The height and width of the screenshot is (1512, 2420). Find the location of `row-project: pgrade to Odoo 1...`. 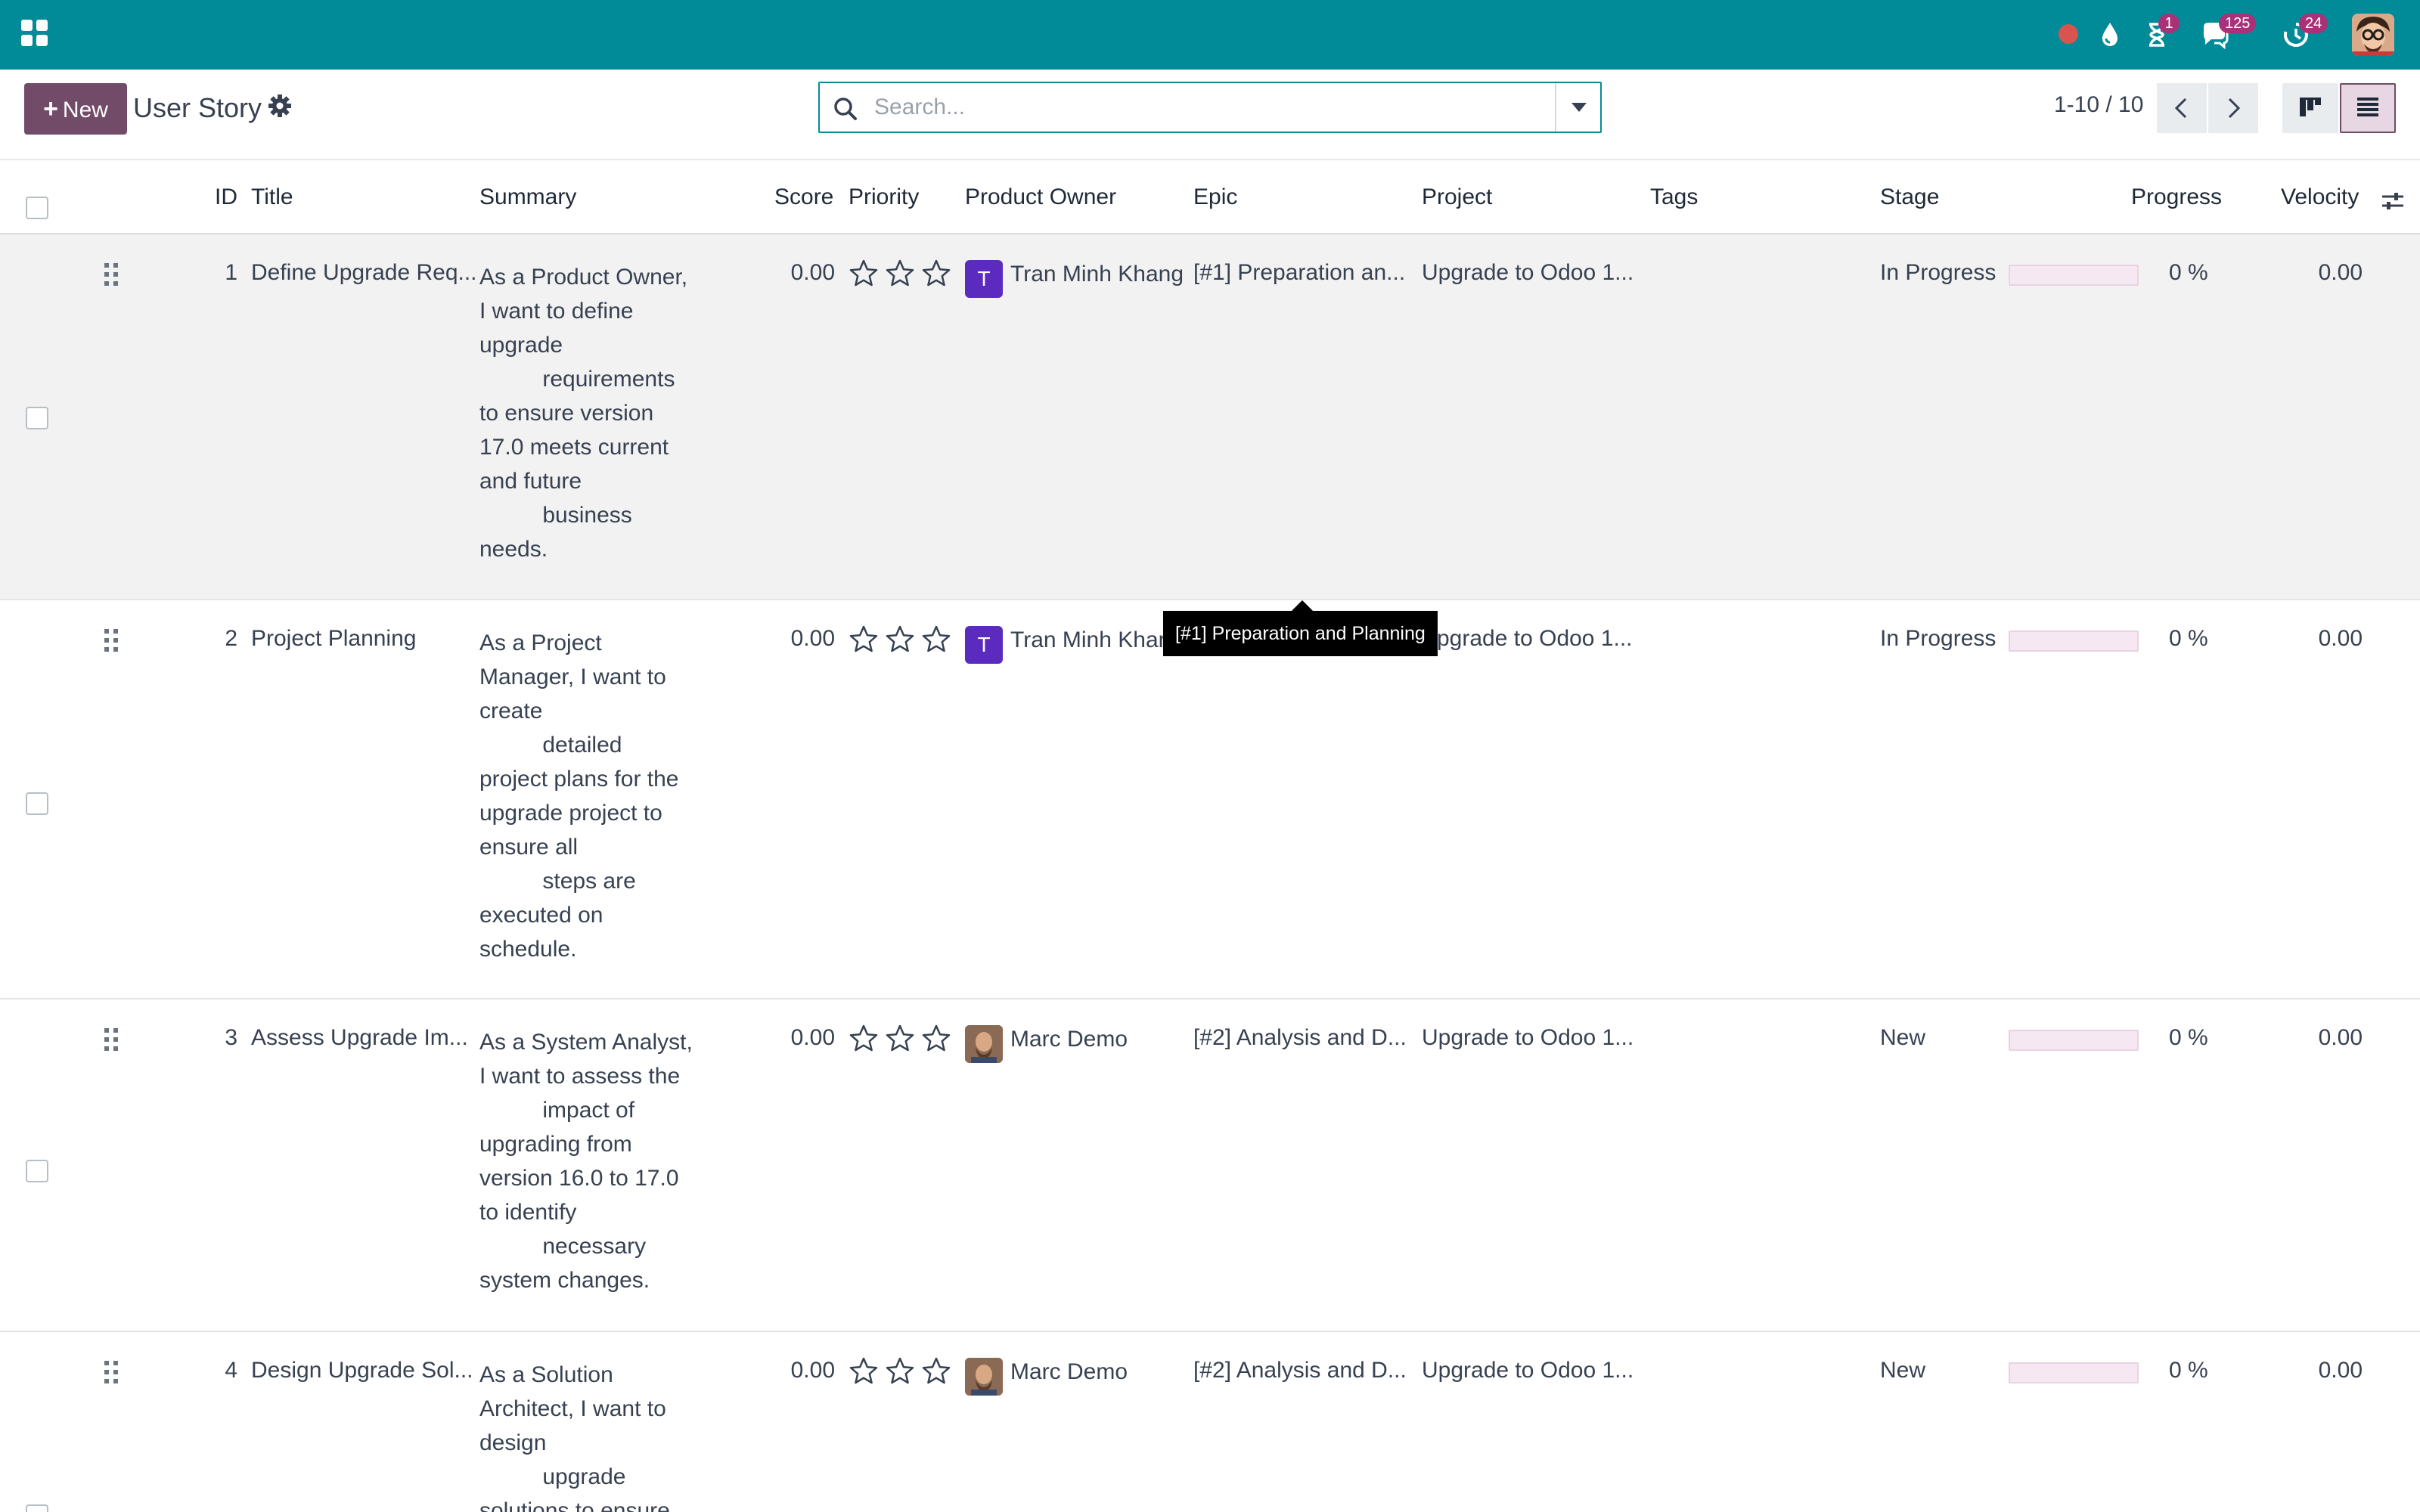

row-project: pgrade to Odoo 1... is located at coordinates (1535, 638).